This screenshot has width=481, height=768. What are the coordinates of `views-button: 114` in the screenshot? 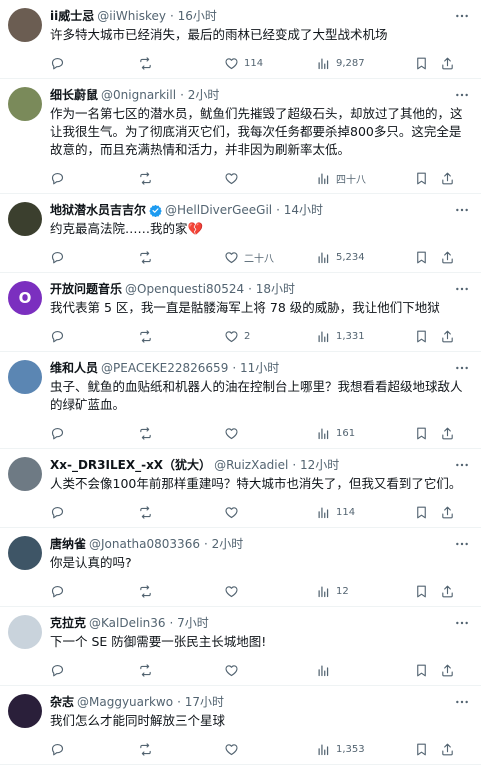 It's located at (365, 512).